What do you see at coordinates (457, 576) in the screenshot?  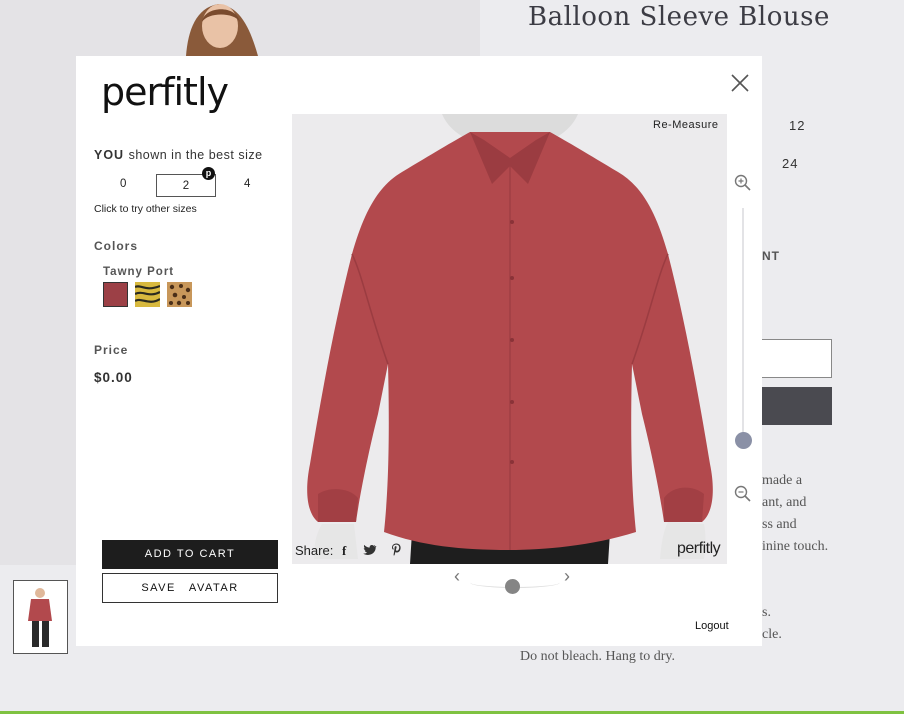 I see `rotate-left-icon: ‹` at bounding box center [457, 576].